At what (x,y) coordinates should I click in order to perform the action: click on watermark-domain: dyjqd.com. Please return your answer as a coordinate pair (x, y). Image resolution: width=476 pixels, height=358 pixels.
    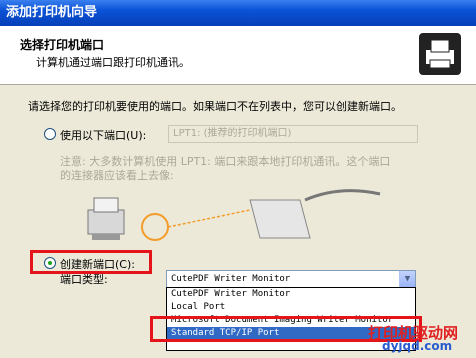
    Looking at the image, I should click on (417, 346).